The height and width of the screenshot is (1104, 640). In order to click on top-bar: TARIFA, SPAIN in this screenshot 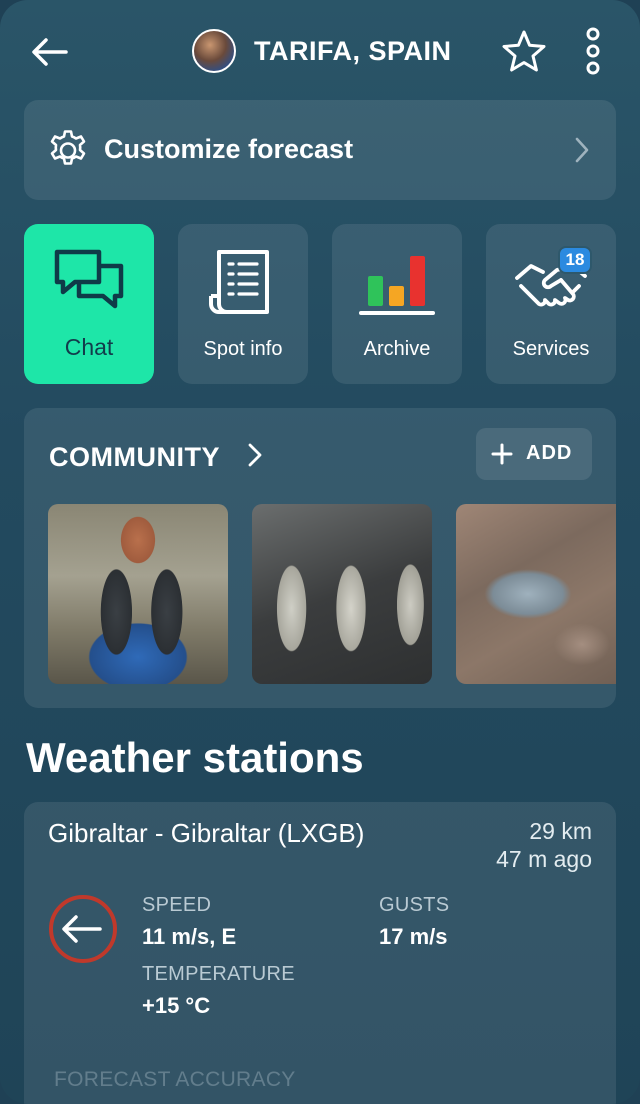, I will do `click(320, 50)`.